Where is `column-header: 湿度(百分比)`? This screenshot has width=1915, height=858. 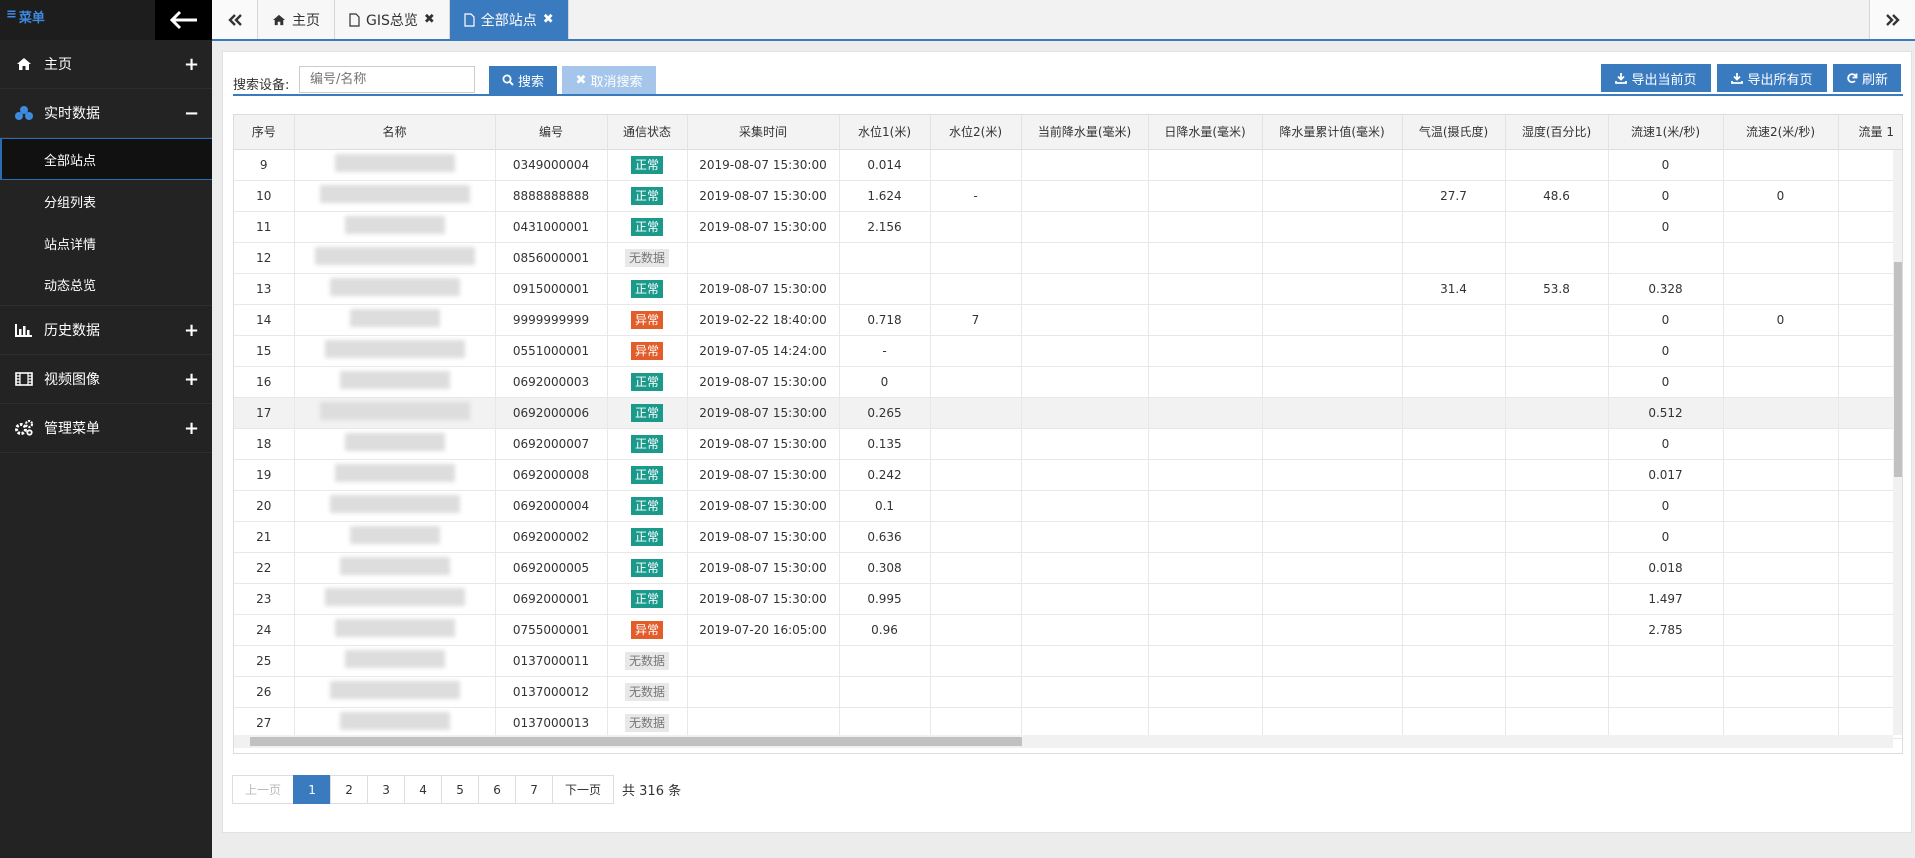 column-header: 湿度(百分比) is located at coordinates (1557, 132).